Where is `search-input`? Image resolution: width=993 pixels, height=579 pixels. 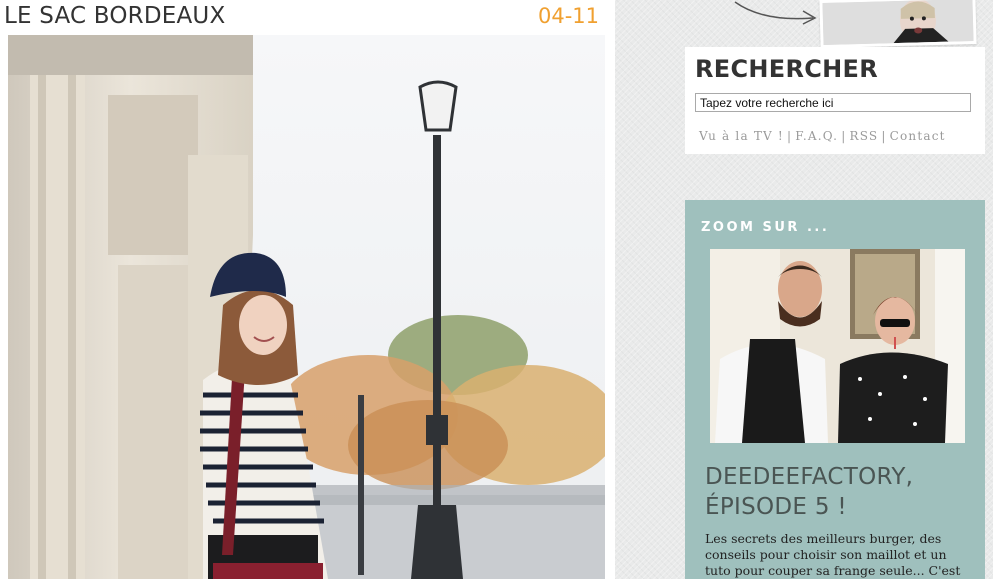 search-input is located at coordinates (833, 102).